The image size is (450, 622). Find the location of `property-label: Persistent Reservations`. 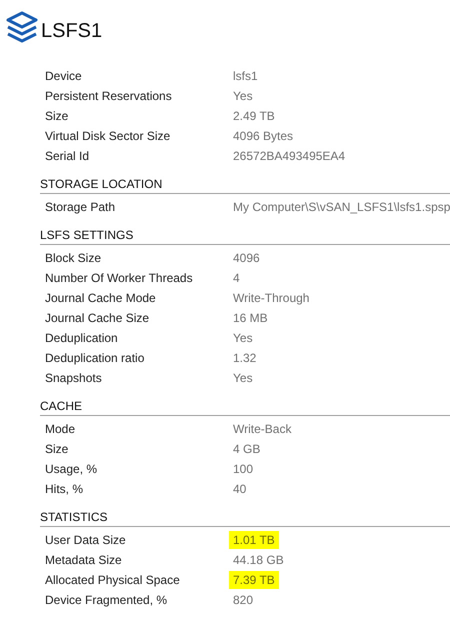

property-label: Persistent Reservations is located at coordinates (108, 96).